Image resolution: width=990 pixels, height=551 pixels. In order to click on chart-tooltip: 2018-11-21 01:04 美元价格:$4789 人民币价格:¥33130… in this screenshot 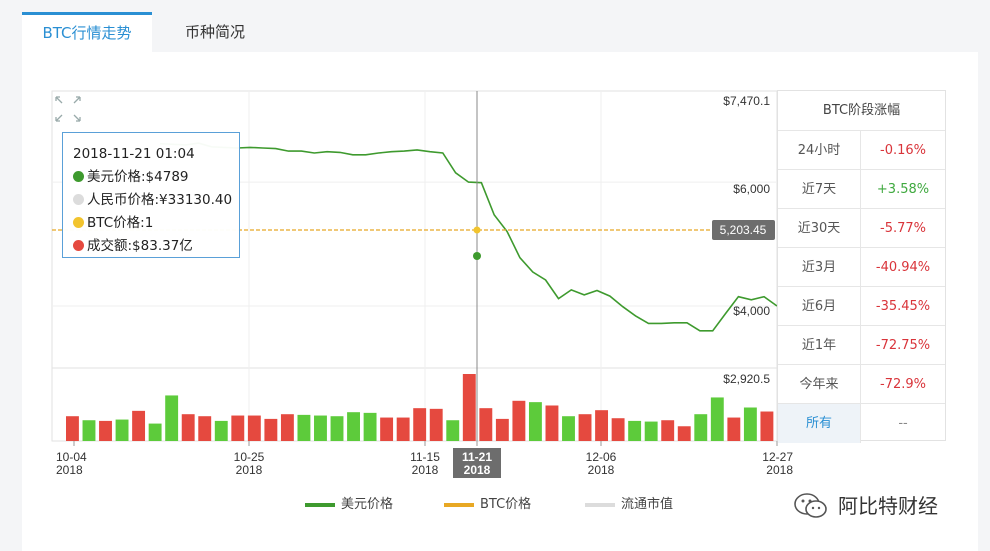, I will do `click(151, 195)`.